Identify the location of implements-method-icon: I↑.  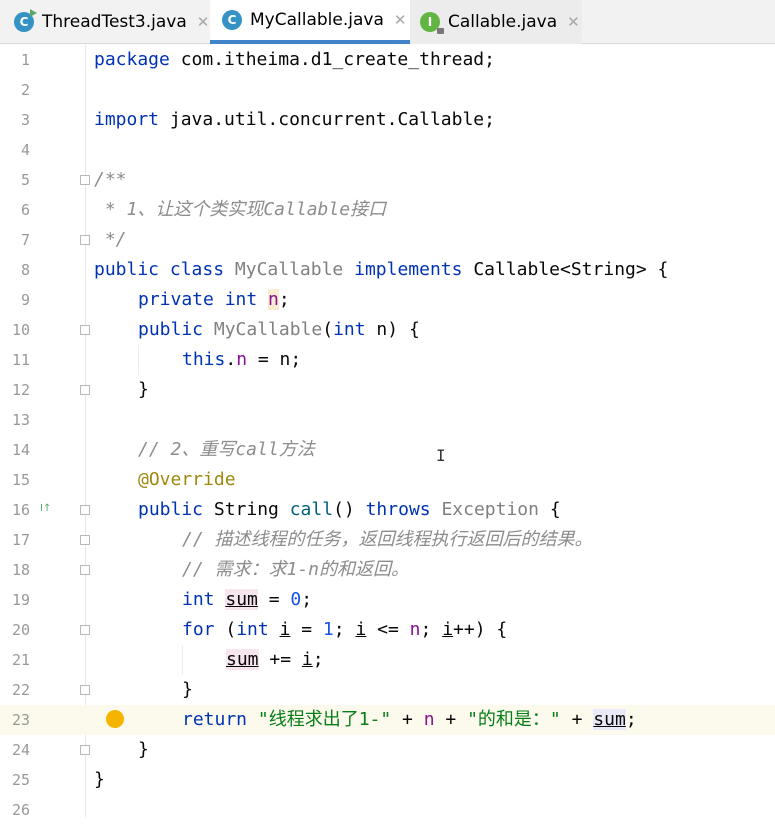
(45, 508).